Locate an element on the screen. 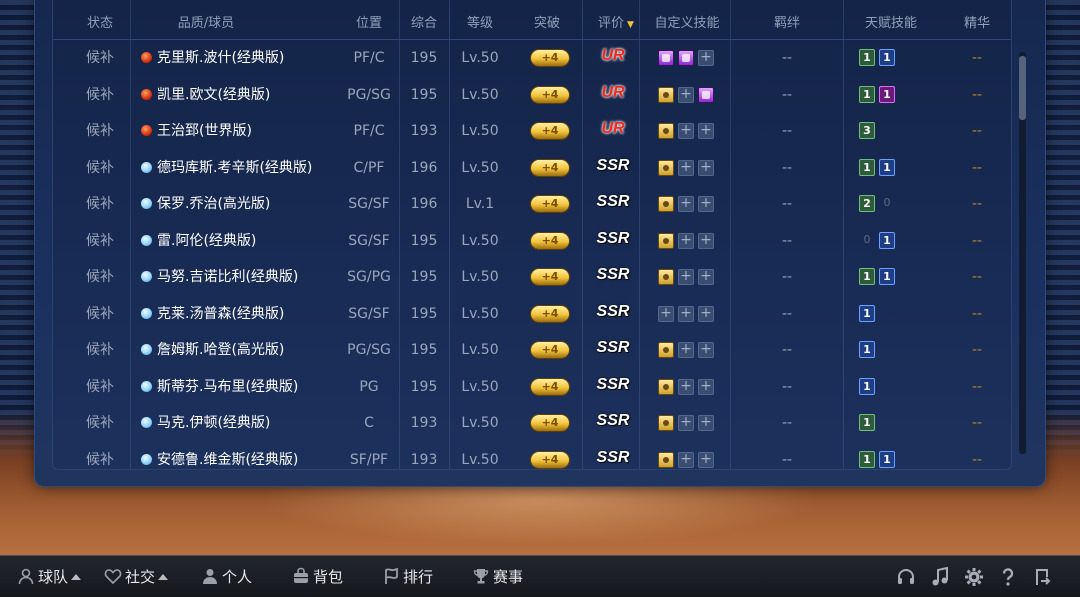 Image resolution: width=1080 pixels, height=597 pixels. exit-icon is located at coordinates (1042, 577).